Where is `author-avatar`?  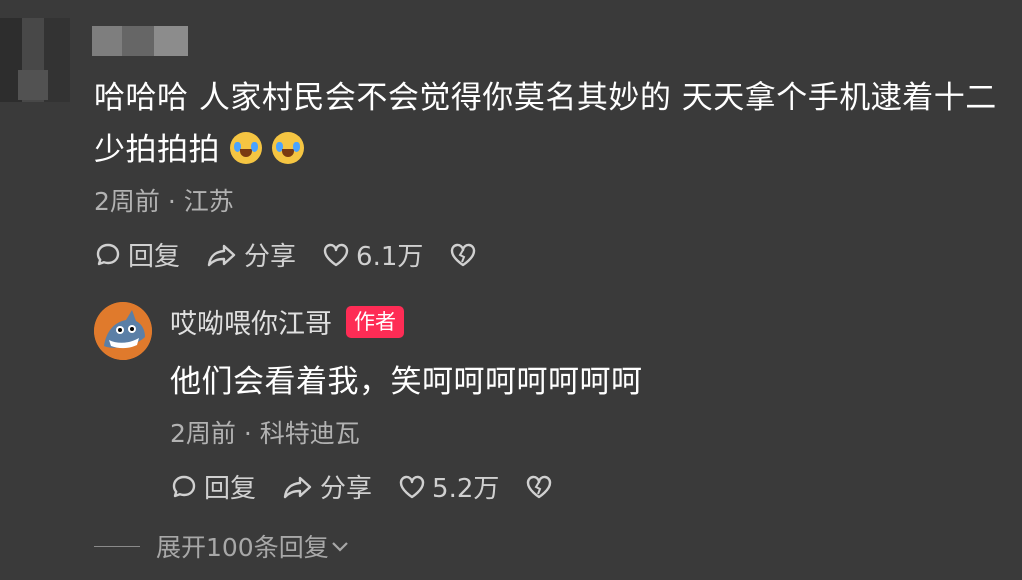 author-avatar is located at coordinates (123, 331).